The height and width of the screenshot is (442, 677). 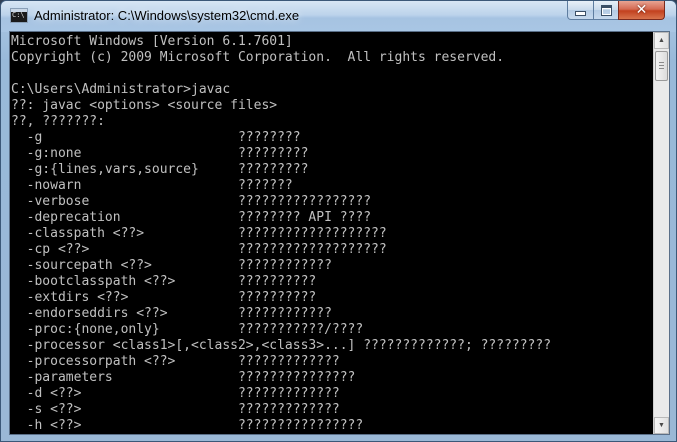 I want to click on minimize-icon, so click(x=580, y=13).